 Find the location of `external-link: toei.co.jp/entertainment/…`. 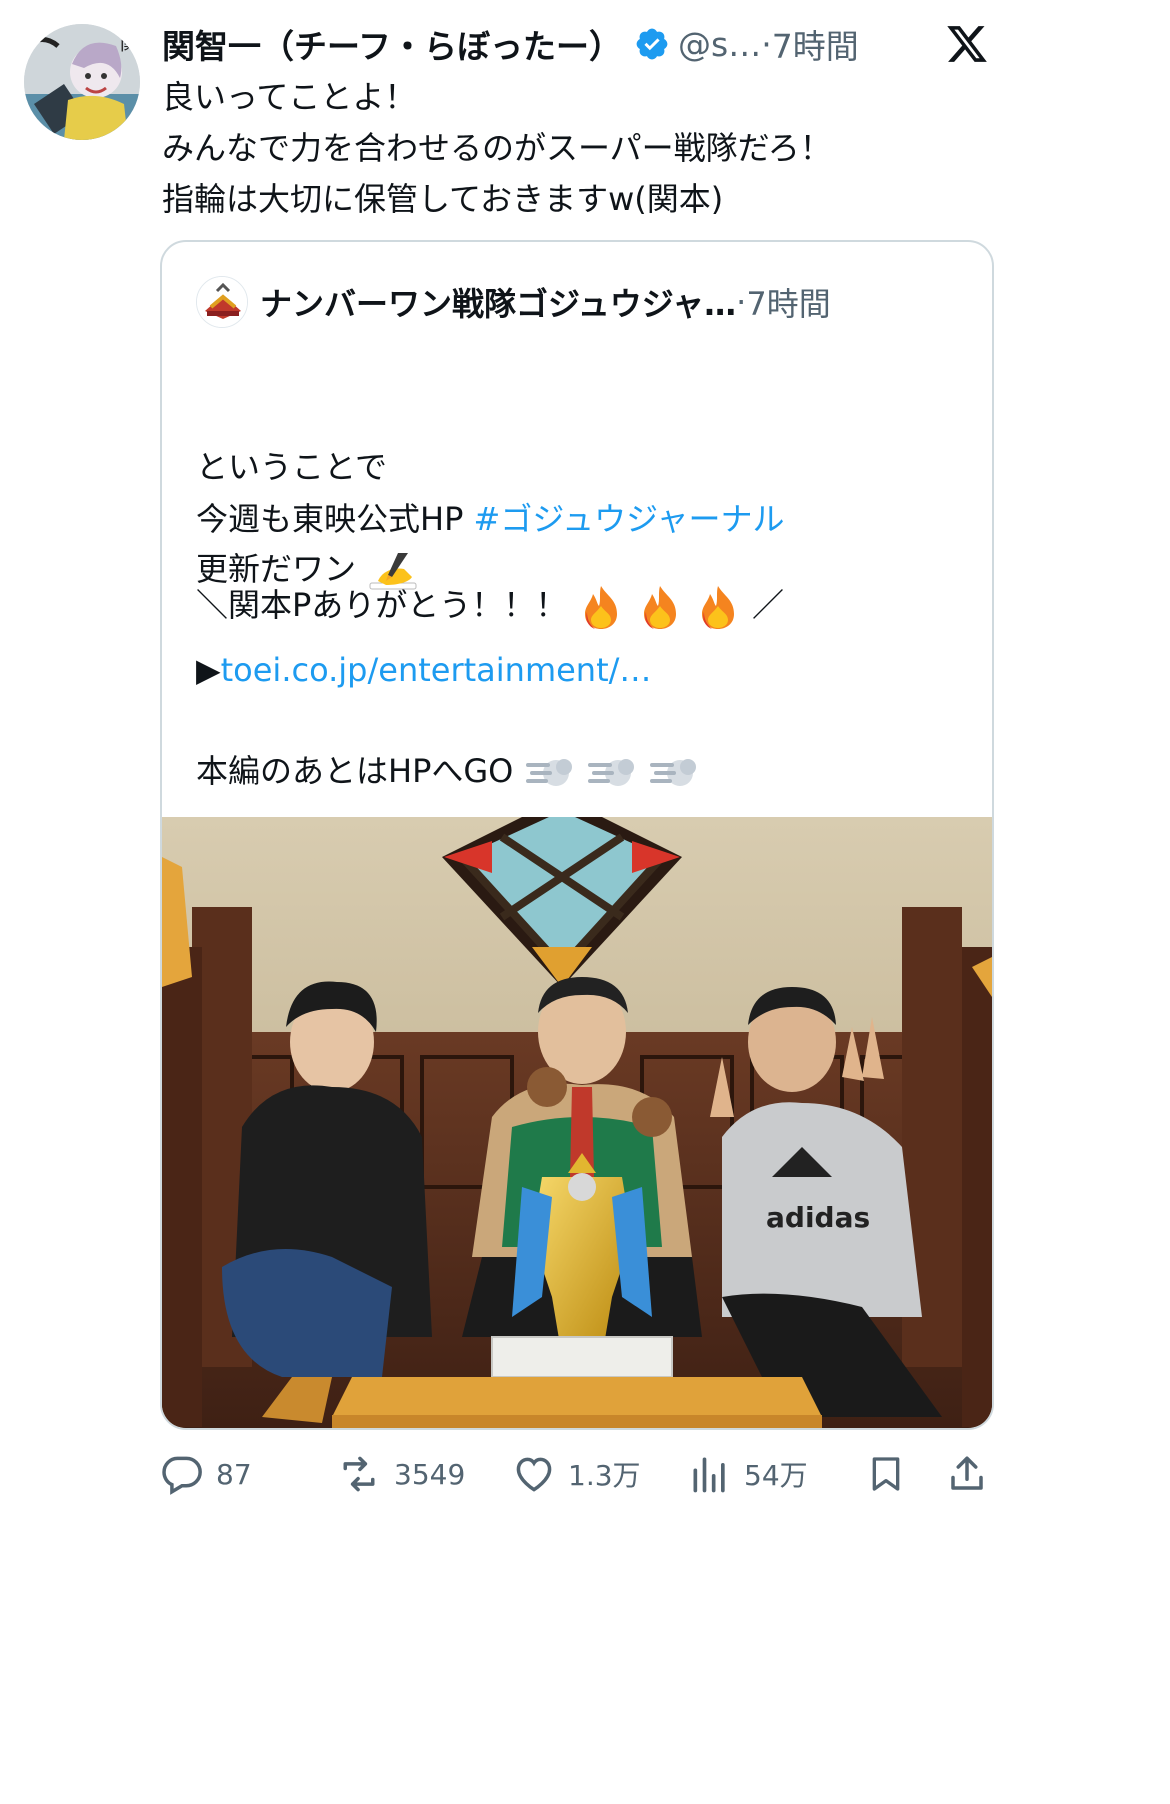

external-link: toei.co.jp/entertainment/… is located at coordinates (436, 670).